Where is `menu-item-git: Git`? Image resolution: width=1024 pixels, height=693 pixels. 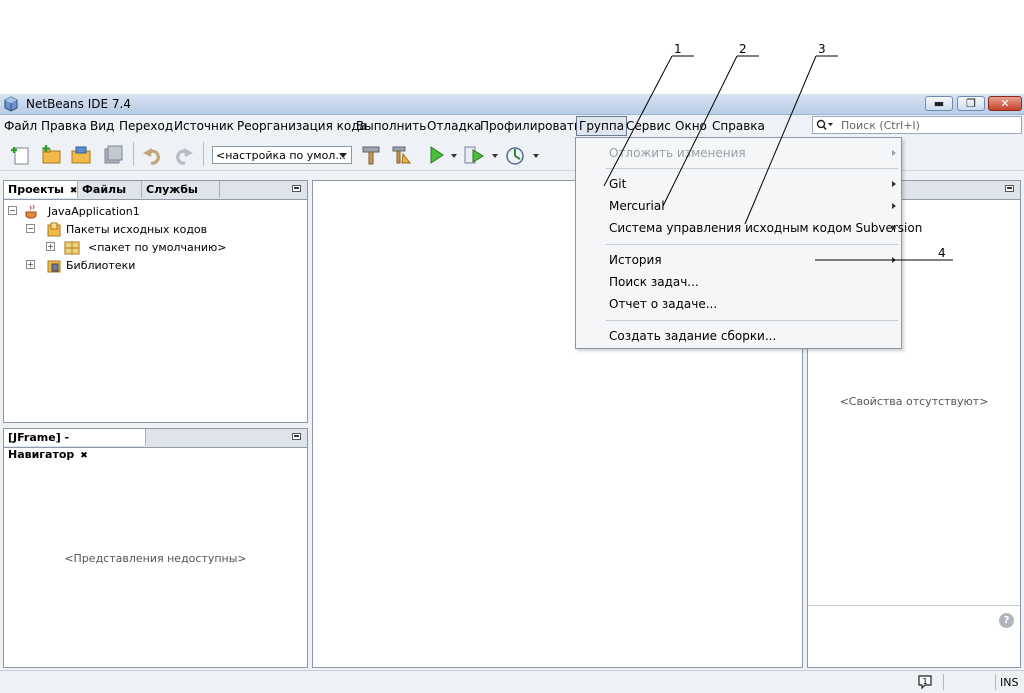
menu-item-git: Git is located at coordinates (617, 184).